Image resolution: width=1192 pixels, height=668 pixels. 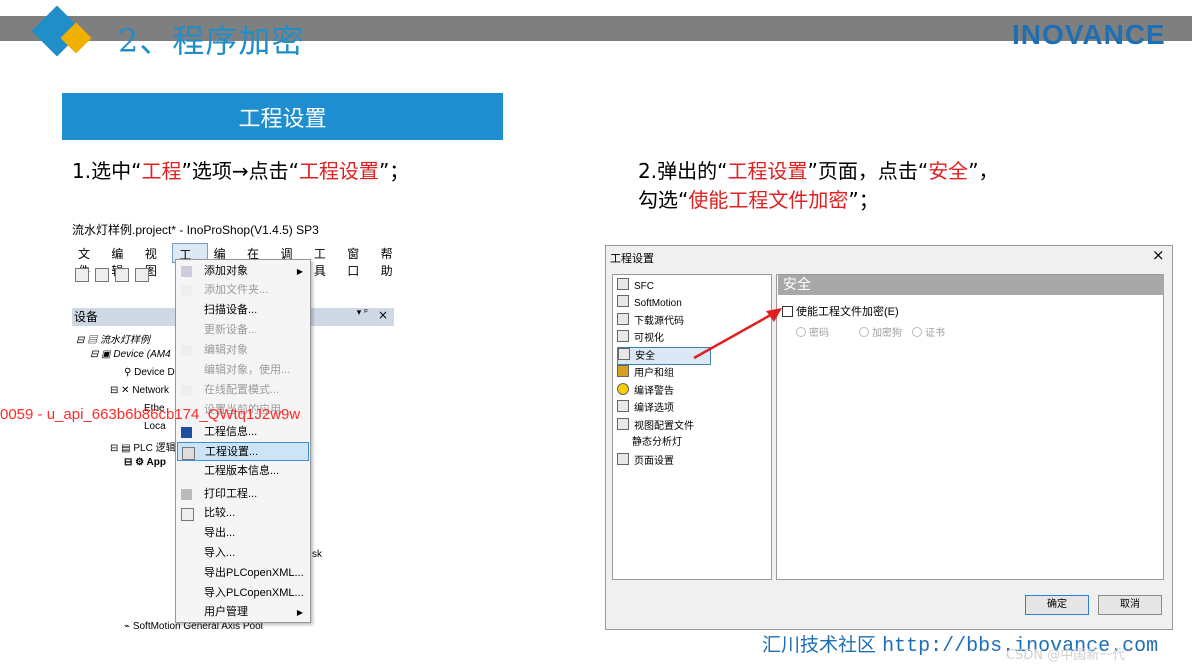 What do you see at coordinates (150, 414) in the screenshot?
I see `watermark-text: 0059 - u_api_663b6b86cb174_QWtq1J2w9w` at bounding box center [150, 414].